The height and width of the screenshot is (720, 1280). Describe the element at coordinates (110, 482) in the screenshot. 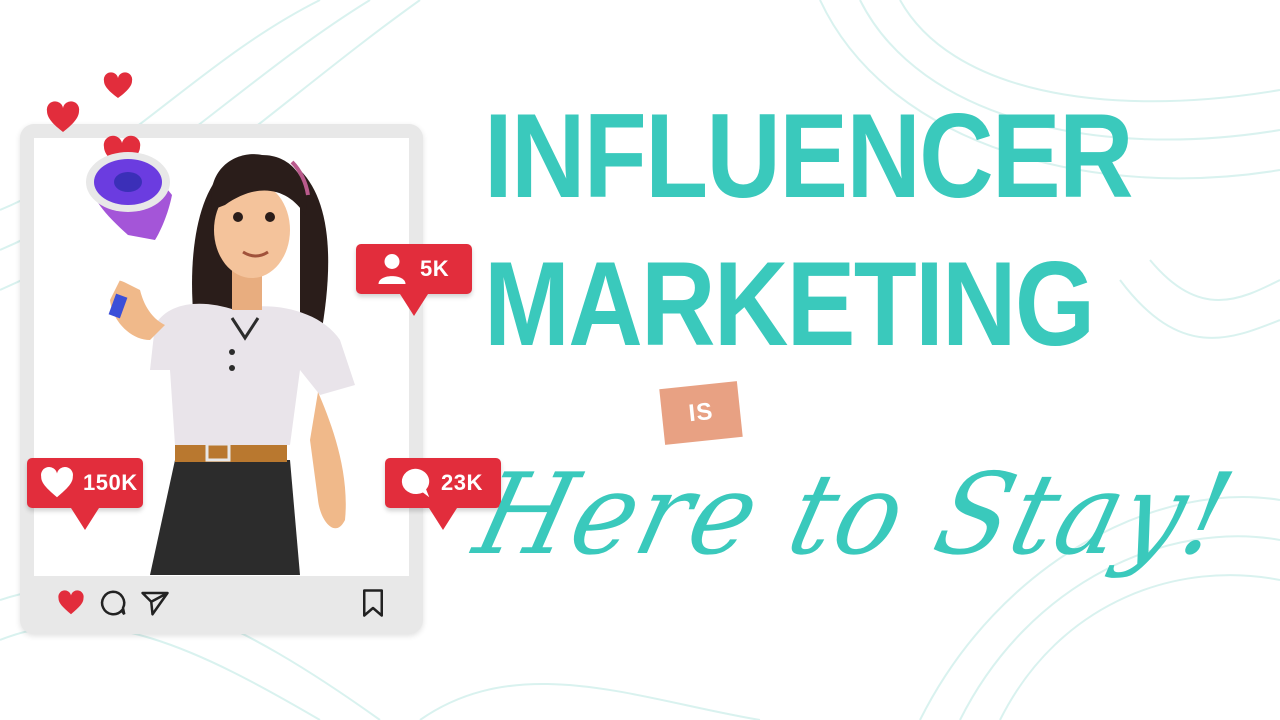

I see `likes-count: 150K` at that location.